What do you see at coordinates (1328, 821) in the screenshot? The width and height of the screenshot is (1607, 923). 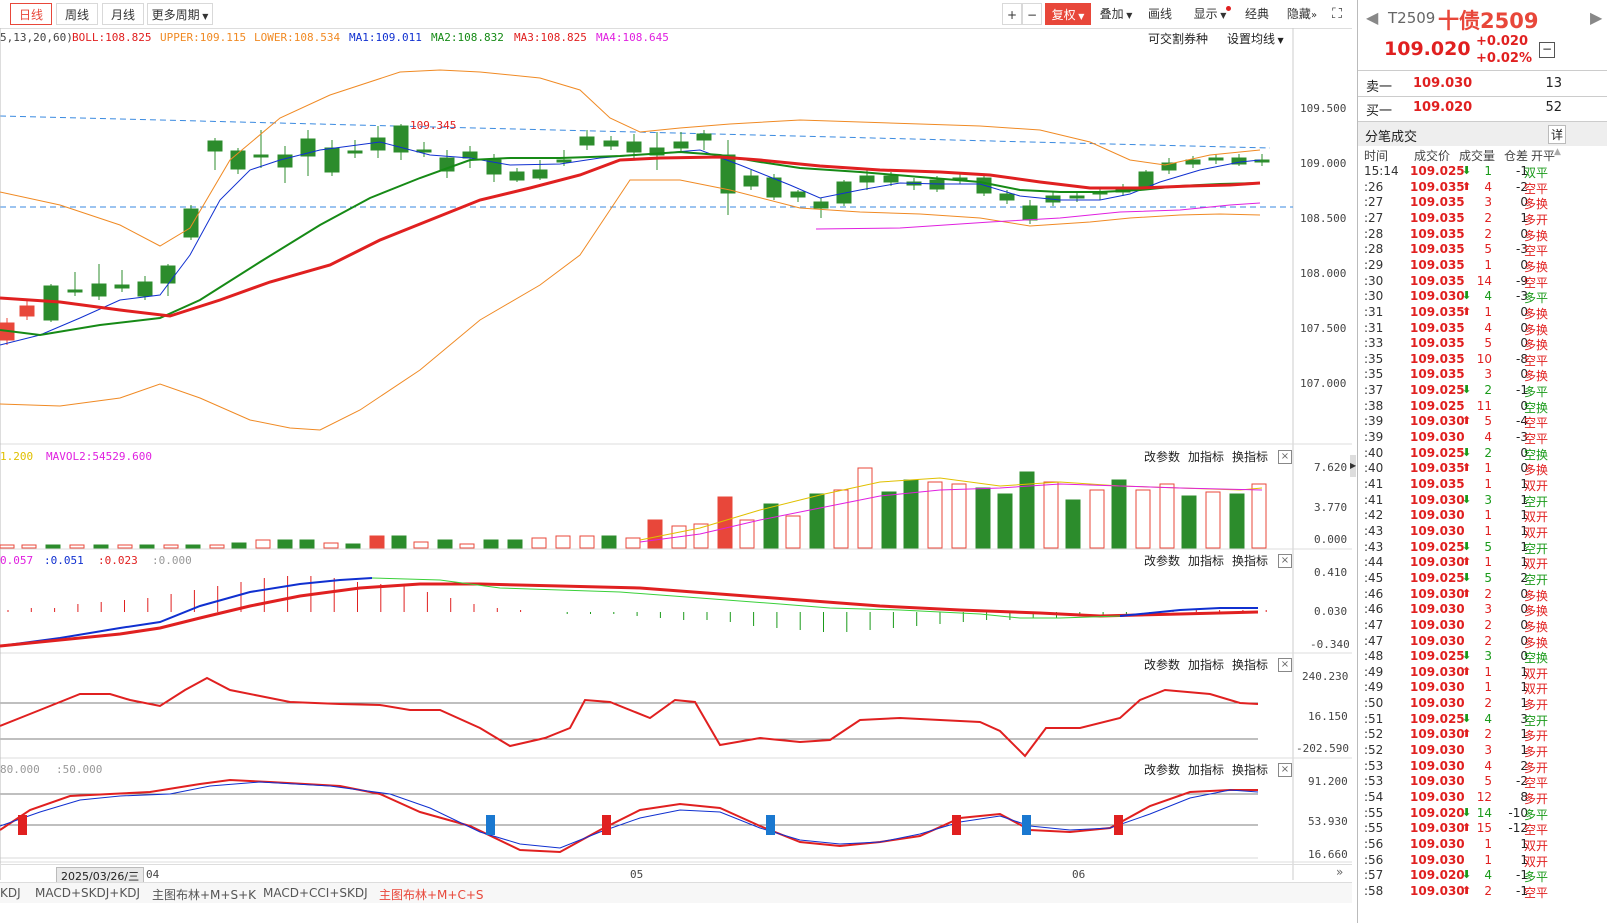 I see `kdj-axis-label: 53.930` at bounding box center [1328, 821].